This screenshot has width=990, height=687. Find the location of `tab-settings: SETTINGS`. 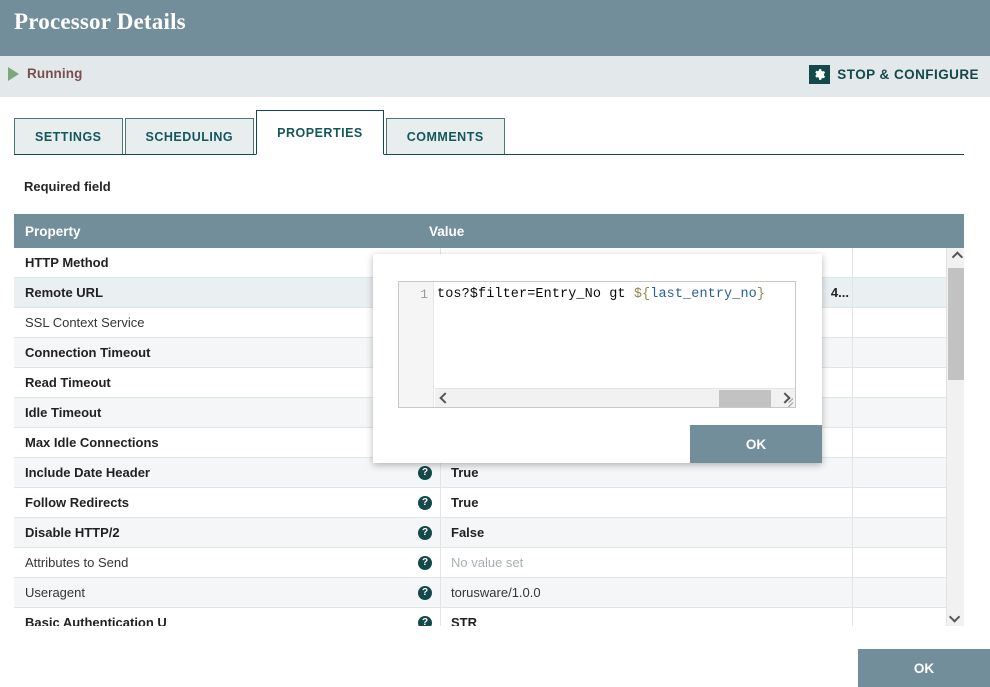

tab-settings: SETTINGS is located at coordinates (68, 136).